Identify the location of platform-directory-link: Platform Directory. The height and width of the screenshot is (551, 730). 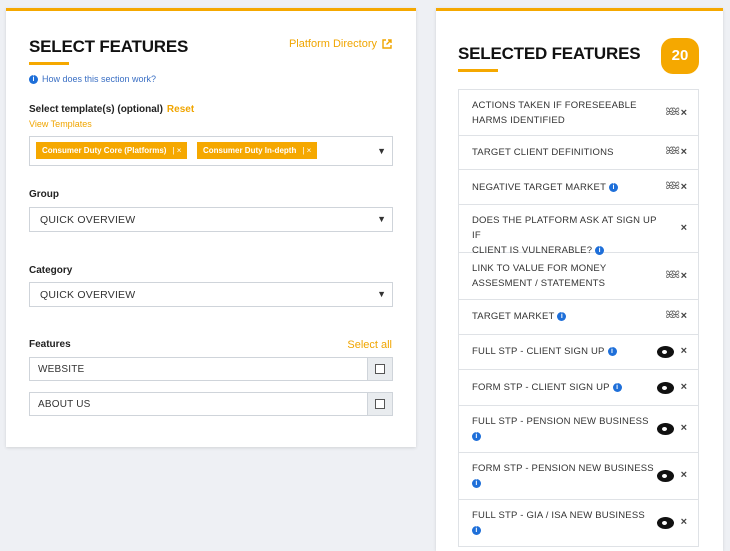
(340, 44).